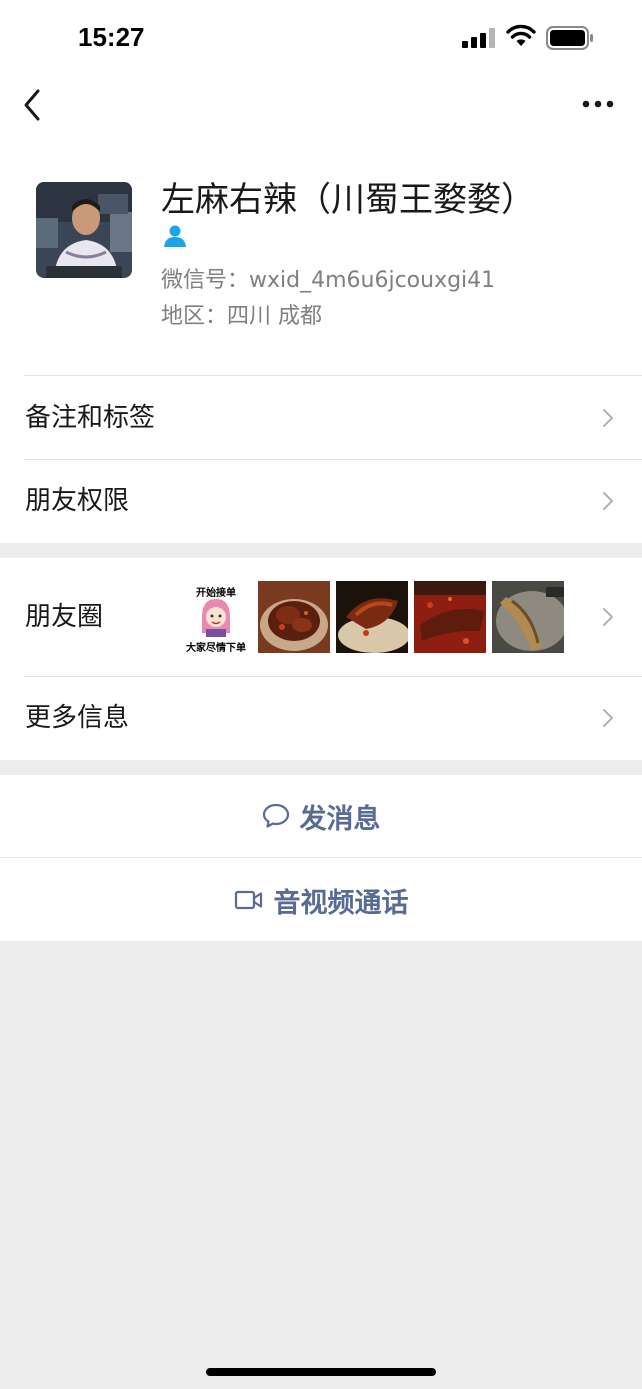  I want to click on wifi-icon, so click(521, 35).